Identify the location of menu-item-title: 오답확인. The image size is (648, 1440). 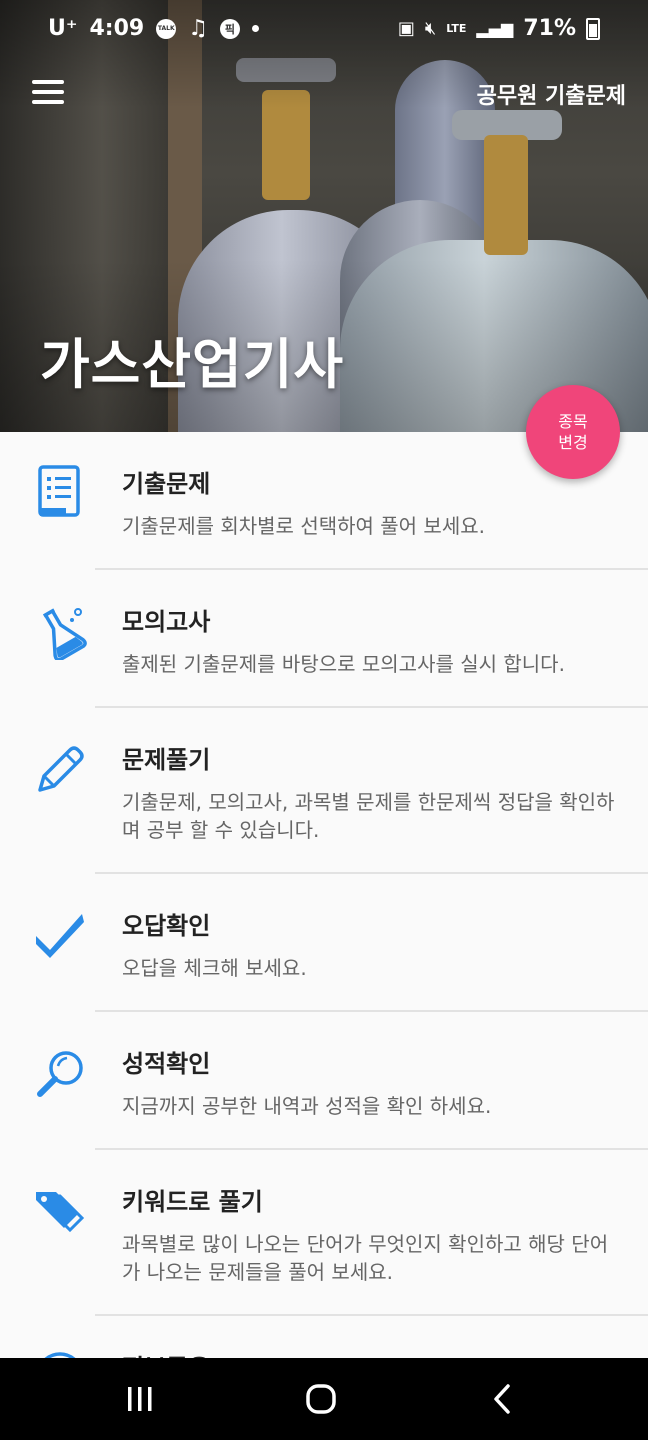
(166, 926).